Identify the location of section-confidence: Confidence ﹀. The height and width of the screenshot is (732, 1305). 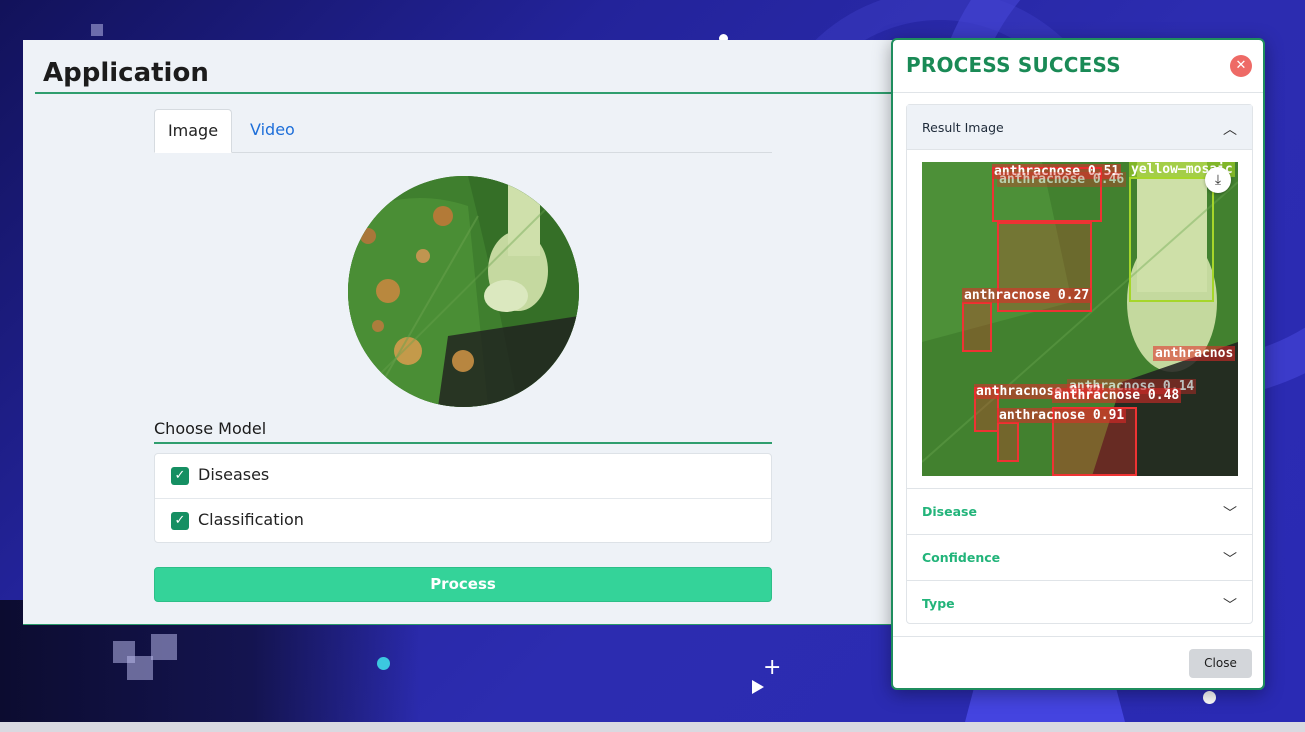
(1079, 557).